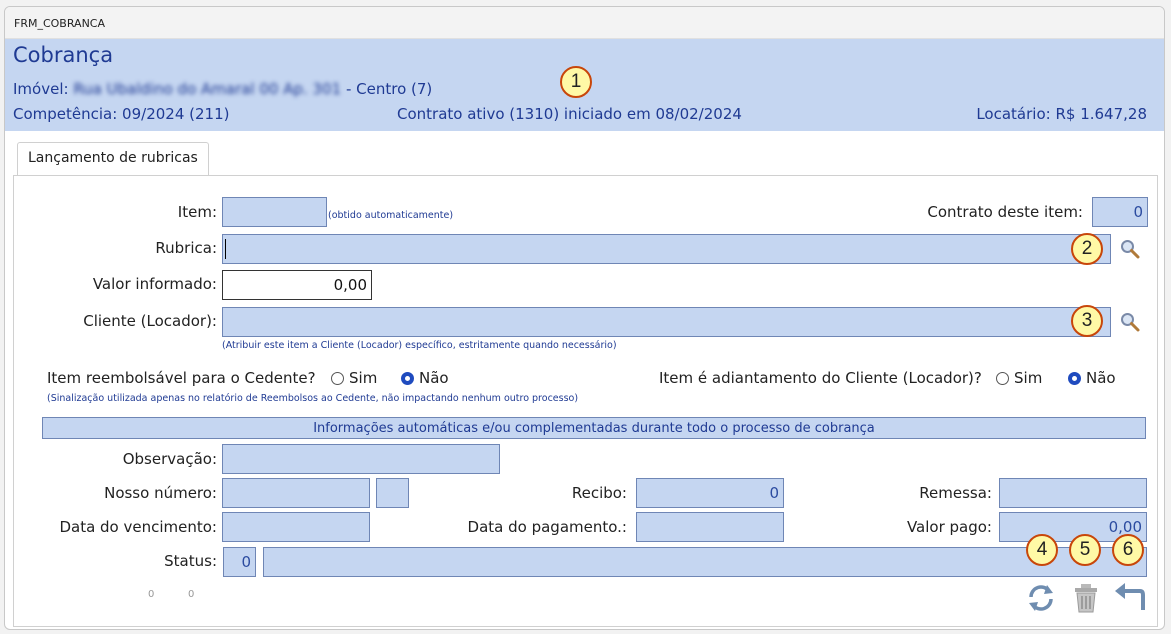 The width and height of the screenshot is (1171, 634). What do you see at coordinates (1087, 321) in the screenshot?
I see `callout-3: 3` at bounding box center [1087, 321].